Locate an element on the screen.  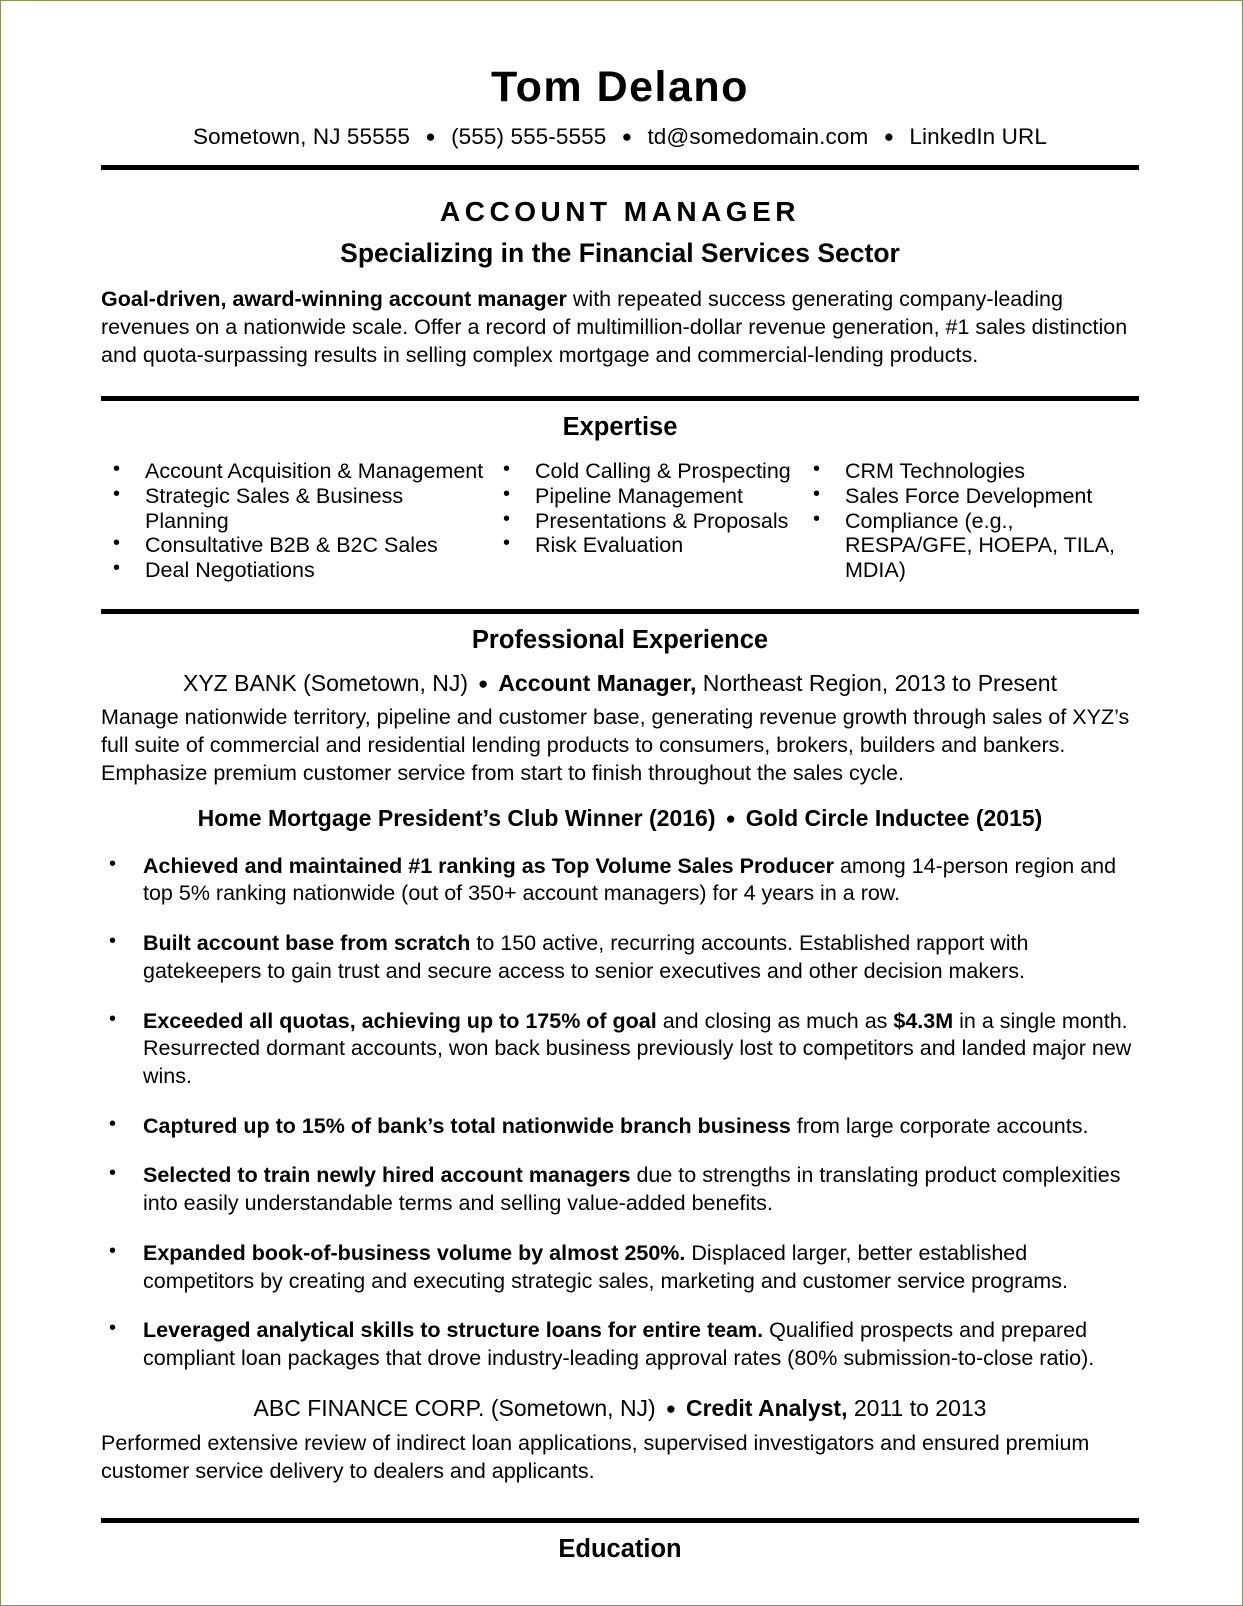
achievement-lead: Built account base from scratch is located at coordinates (307, 943).